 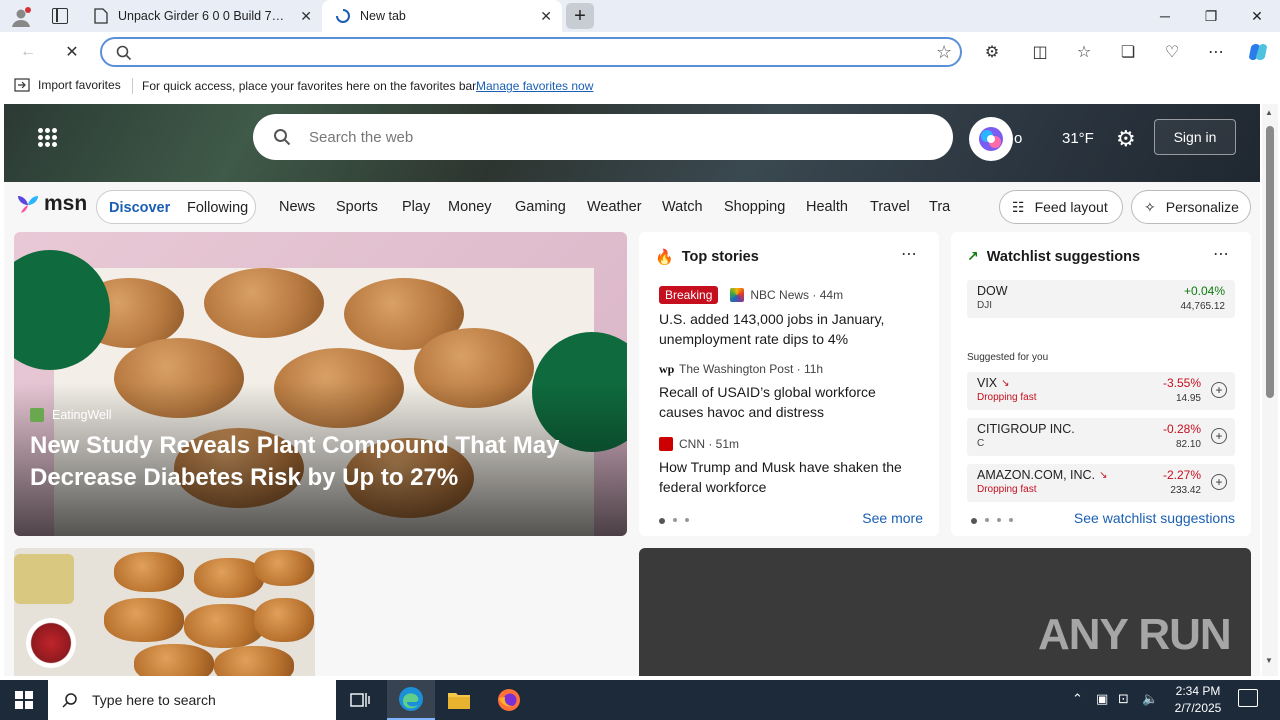 I want to click on page-icon, so click(x=101, y=16).